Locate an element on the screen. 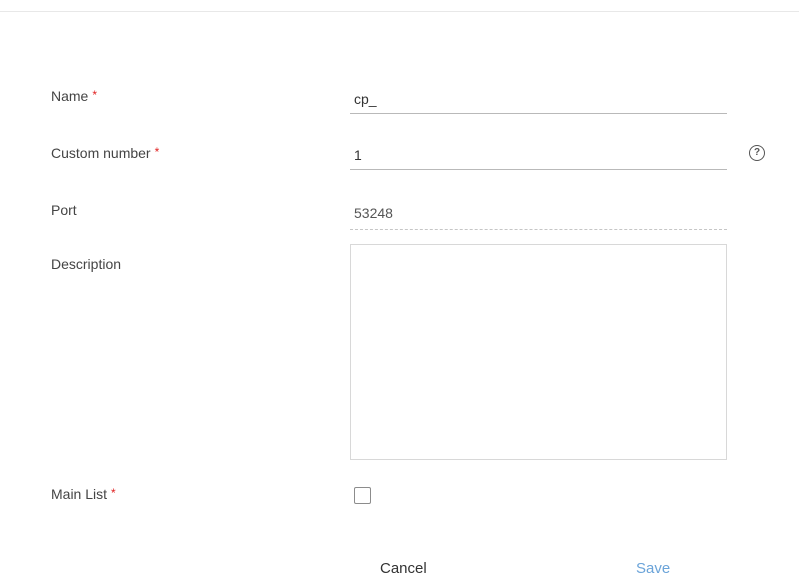 The image size is (799, 578). description-label-text: Description is located at coordinates (86, 264).